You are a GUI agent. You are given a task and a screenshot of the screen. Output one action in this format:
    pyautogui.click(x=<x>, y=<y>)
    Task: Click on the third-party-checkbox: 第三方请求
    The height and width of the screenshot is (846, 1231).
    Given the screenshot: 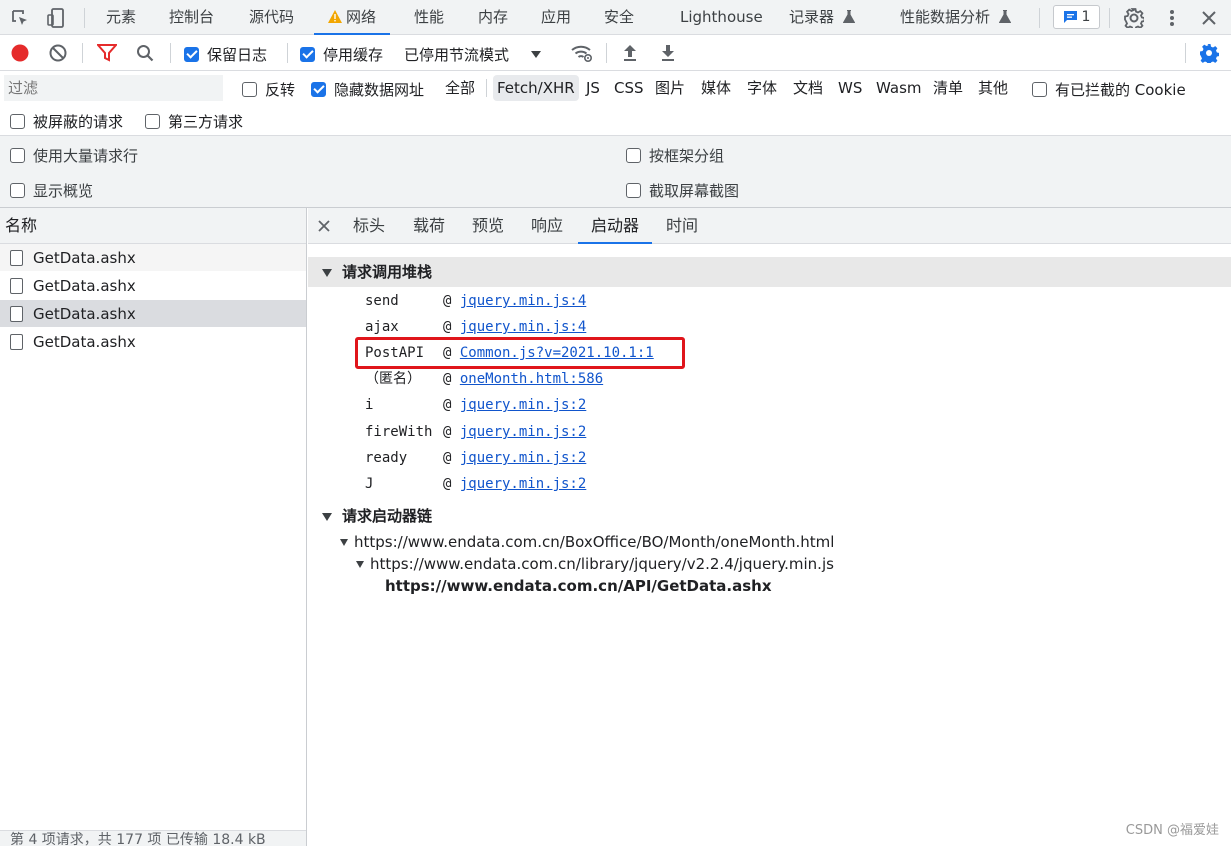 What is the action you would take?
    pyautogui.click(x=194, y=121)
    